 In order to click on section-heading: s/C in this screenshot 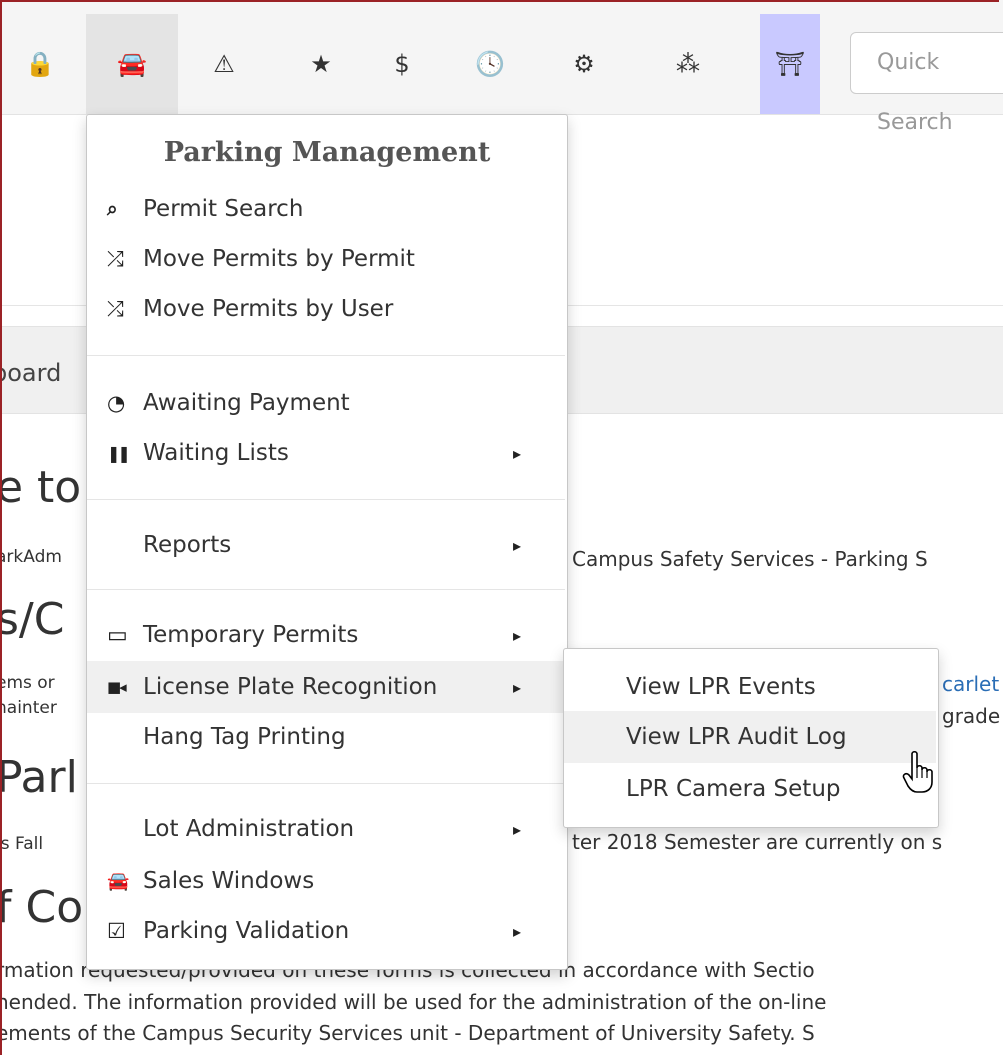, I will do `click(32, 619)`.